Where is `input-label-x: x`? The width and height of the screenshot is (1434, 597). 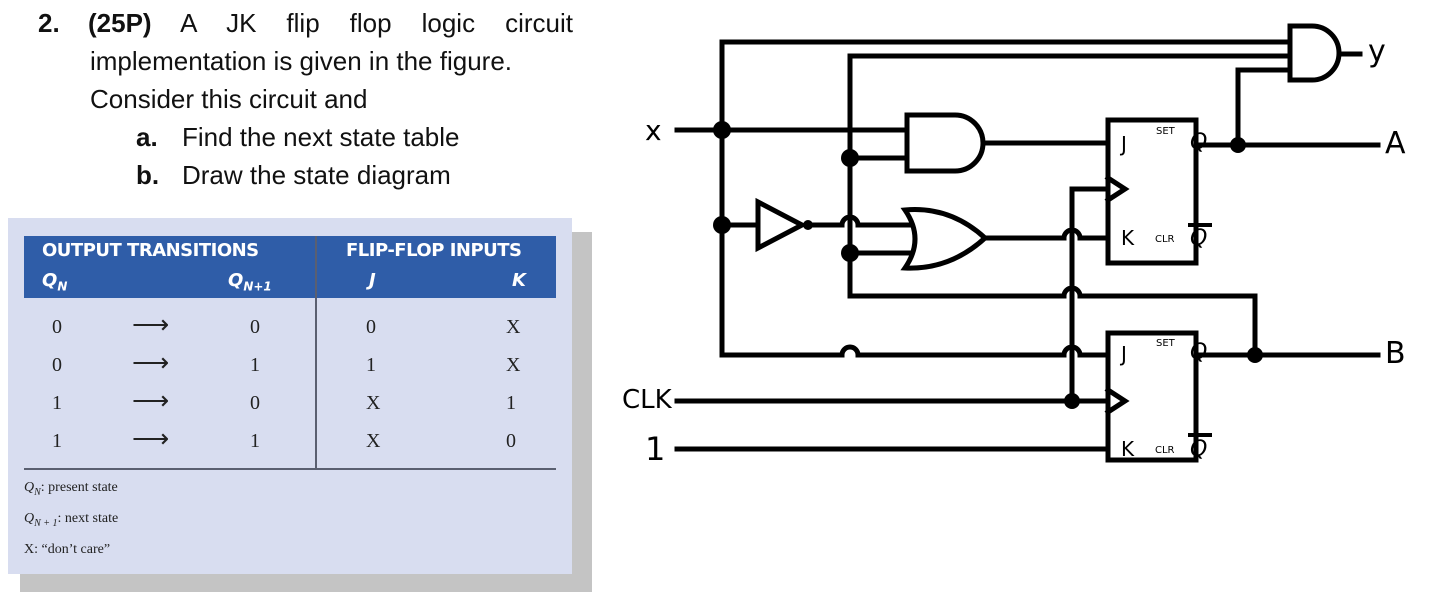 input-label-x: x is located at coordinates (653, 130).